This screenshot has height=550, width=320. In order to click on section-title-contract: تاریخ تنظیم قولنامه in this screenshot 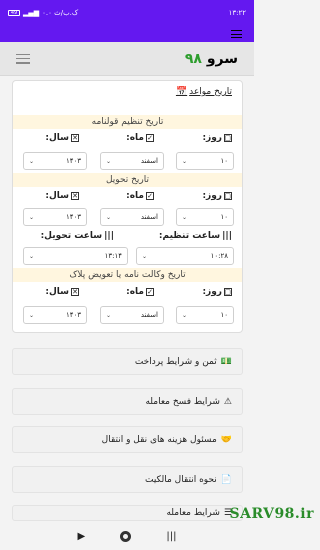, I will do `click(127, 122)`.